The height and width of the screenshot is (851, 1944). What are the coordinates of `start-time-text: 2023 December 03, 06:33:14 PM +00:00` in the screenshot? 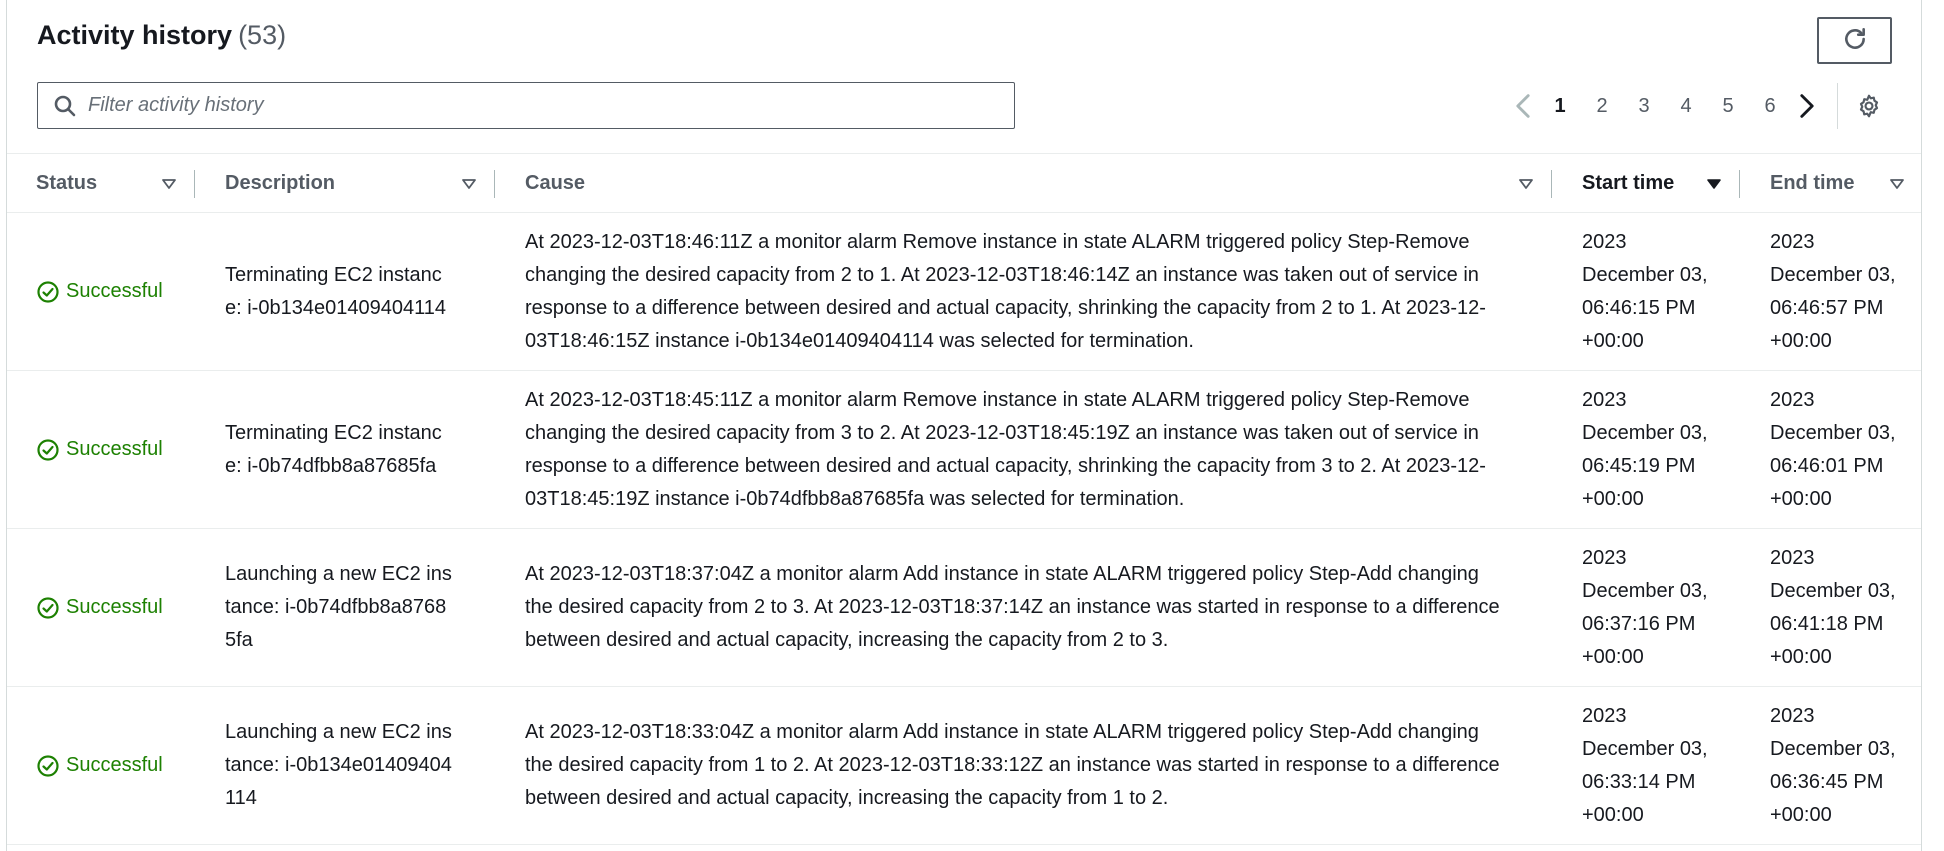 It's located at (1645, 765).